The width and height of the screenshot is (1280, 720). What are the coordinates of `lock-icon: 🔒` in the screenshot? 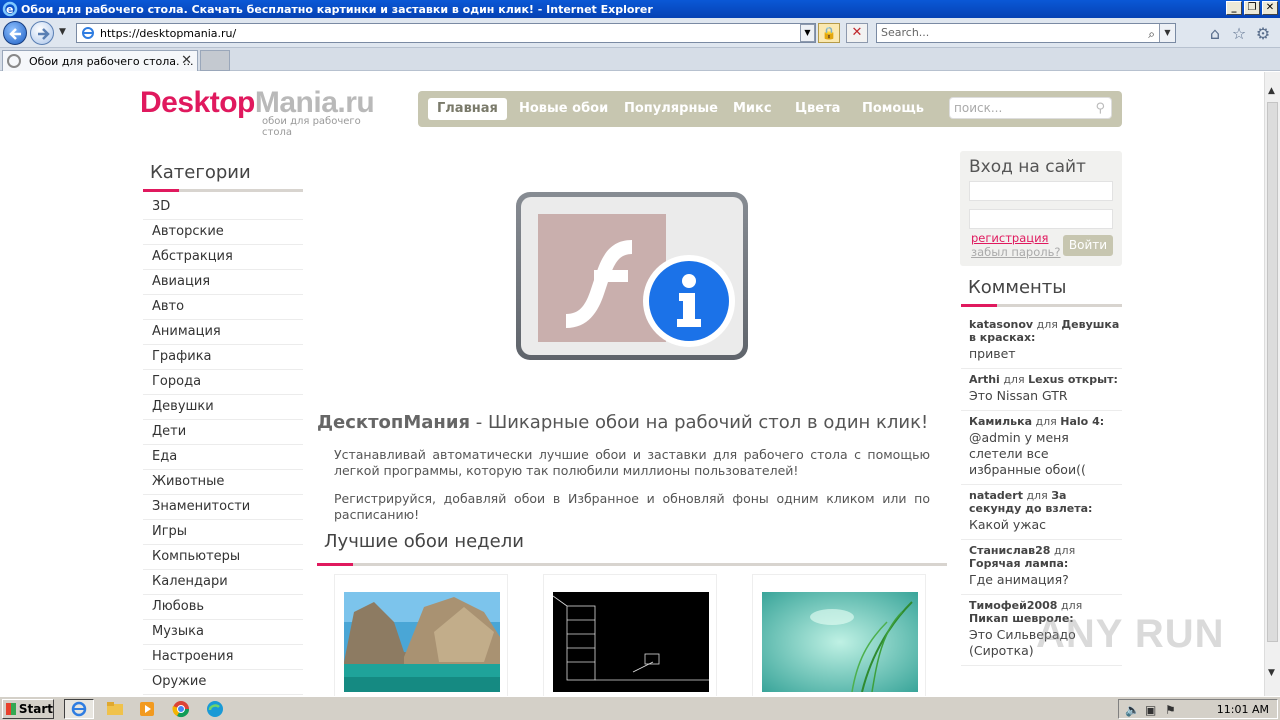 It's located at (829, 33).